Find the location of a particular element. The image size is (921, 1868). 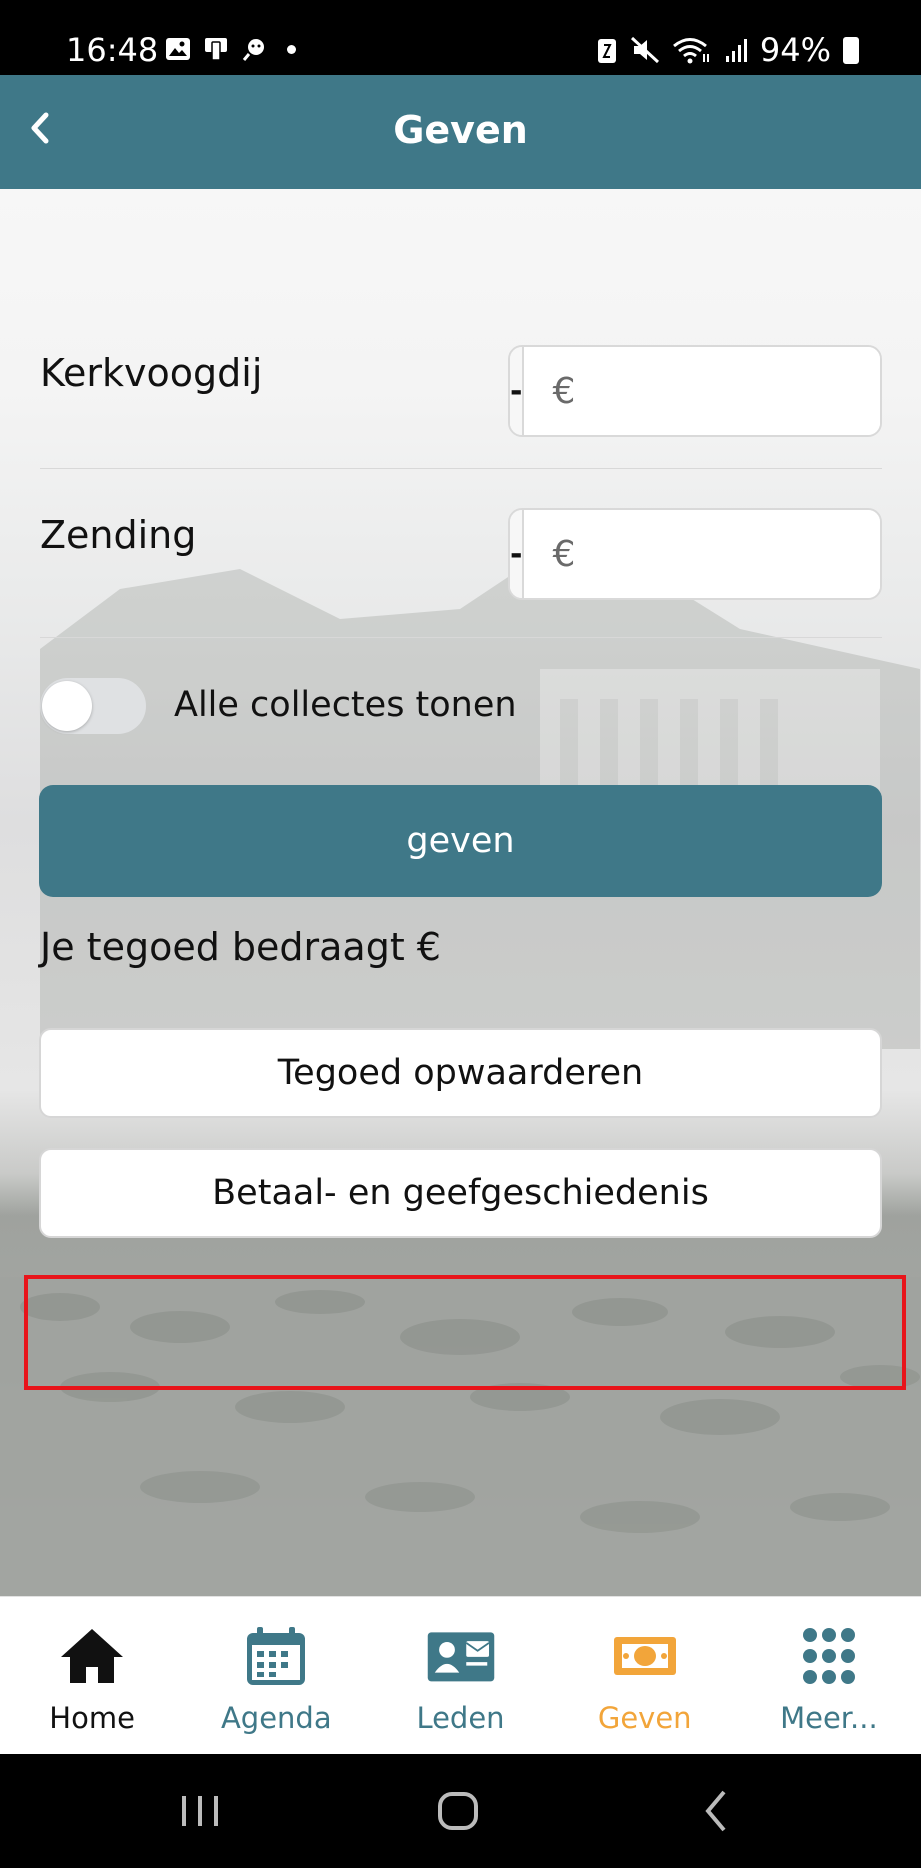

grid-dots-icon is located at coordinates (828, 1656).